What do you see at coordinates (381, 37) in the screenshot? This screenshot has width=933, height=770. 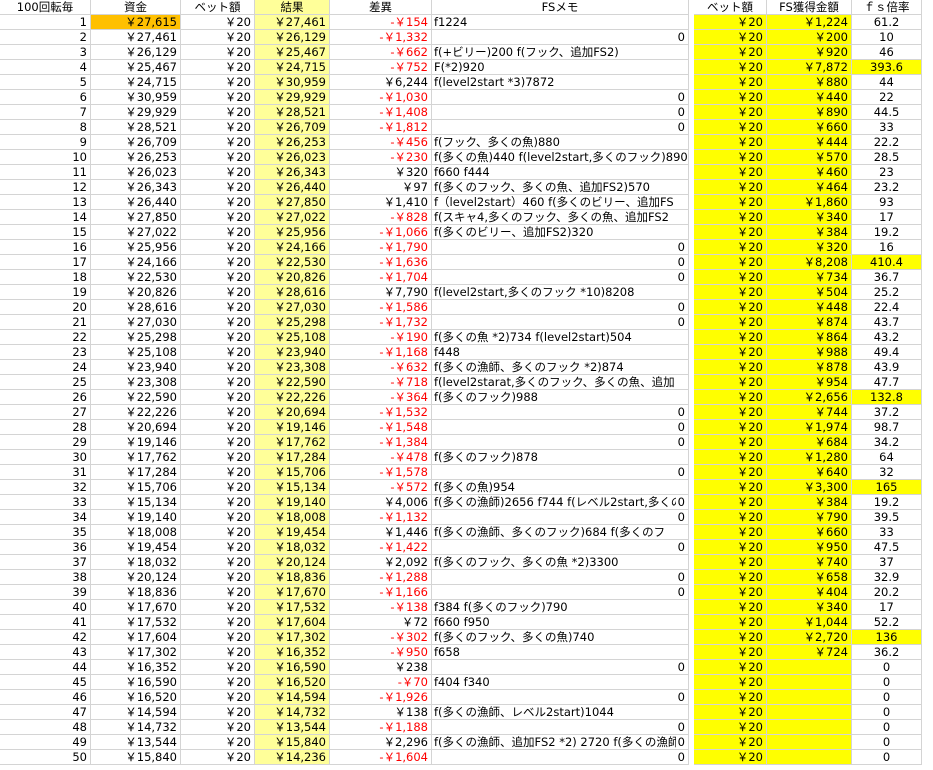 I see `cell-diff: -￥1,332` at bounding box center [381, 37].